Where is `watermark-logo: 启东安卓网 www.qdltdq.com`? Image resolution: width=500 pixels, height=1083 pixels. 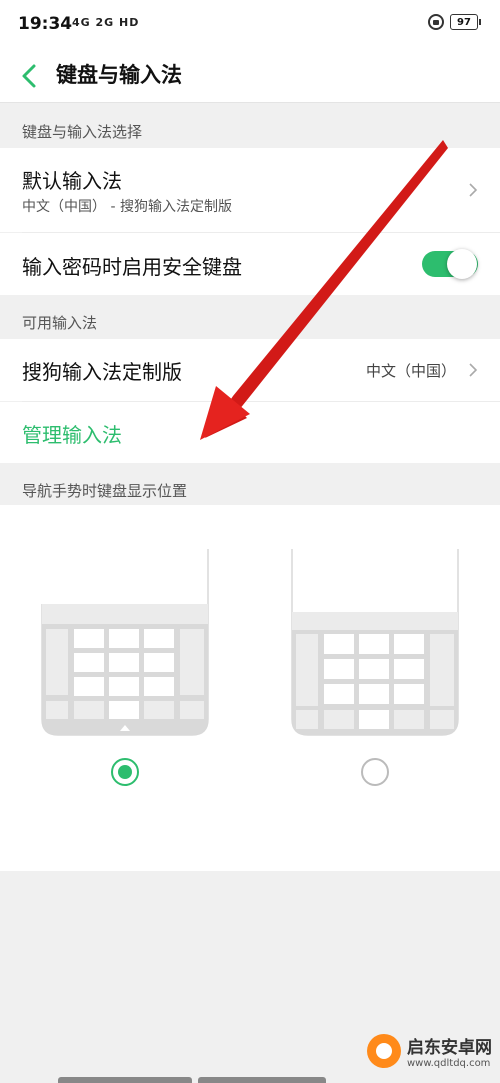 watermark-logo: 启东安卓网 www.qdltdq.com is located at coordinates (429, 1051).